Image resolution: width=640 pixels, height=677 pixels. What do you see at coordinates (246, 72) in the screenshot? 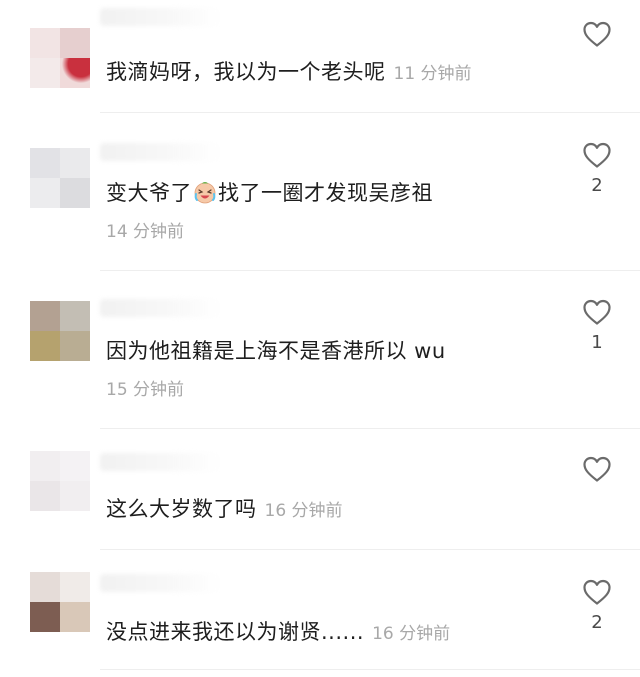
I see `comment-body: 我滴妈呀，我以为一个老头呢` at bounding box center [246, 72].